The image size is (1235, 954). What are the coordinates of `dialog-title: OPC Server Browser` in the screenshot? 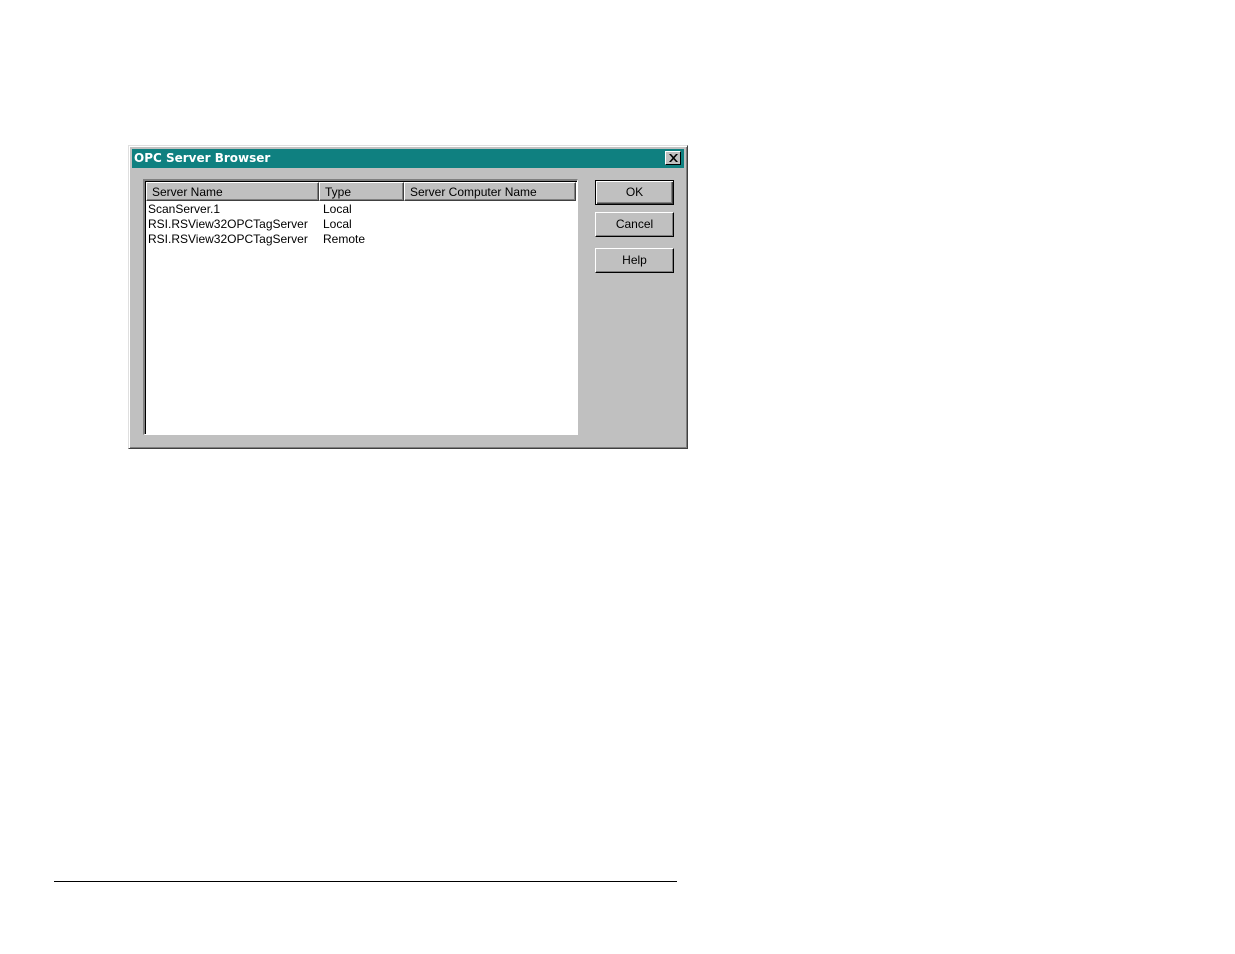 It's located at (202, 158).